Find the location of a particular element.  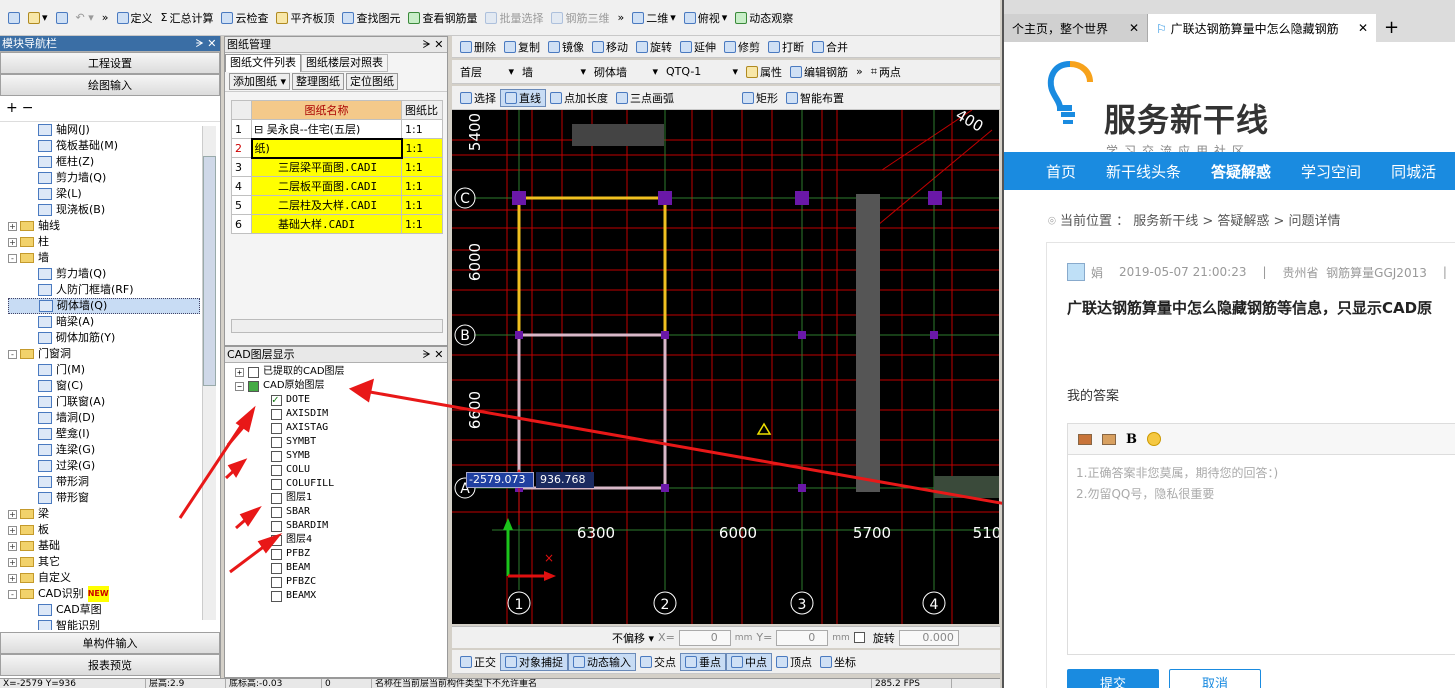

mirror-button: 镜像 is located at coordinates (566, 47).